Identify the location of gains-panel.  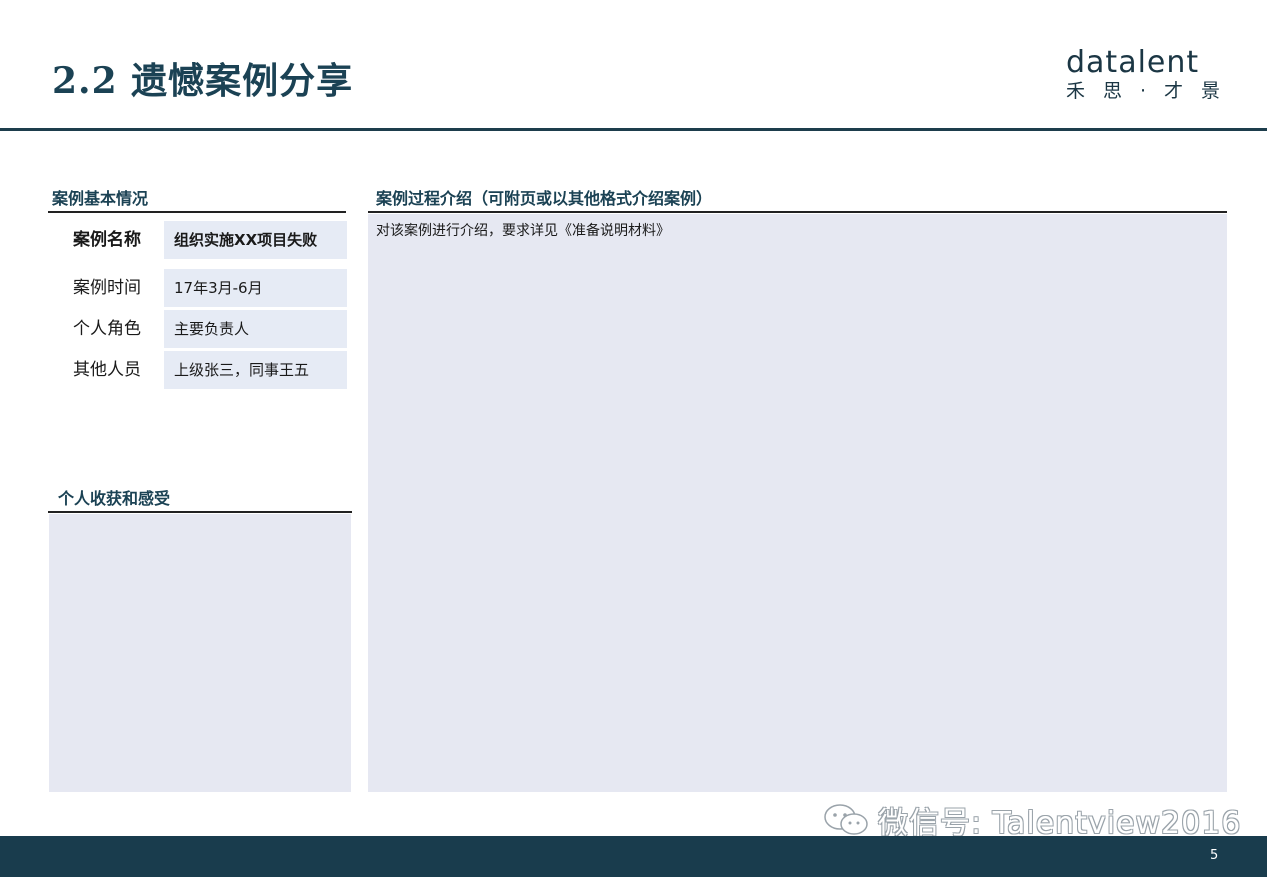
(200, 653).